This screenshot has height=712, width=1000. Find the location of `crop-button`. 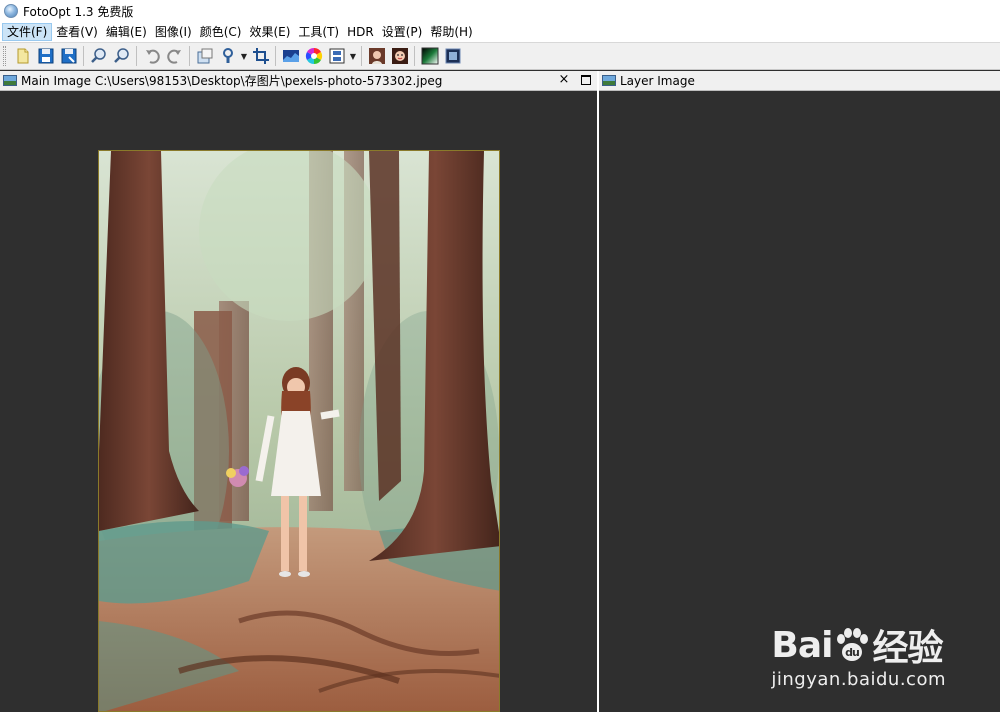

crop-button is located at coordinates (260, 56).